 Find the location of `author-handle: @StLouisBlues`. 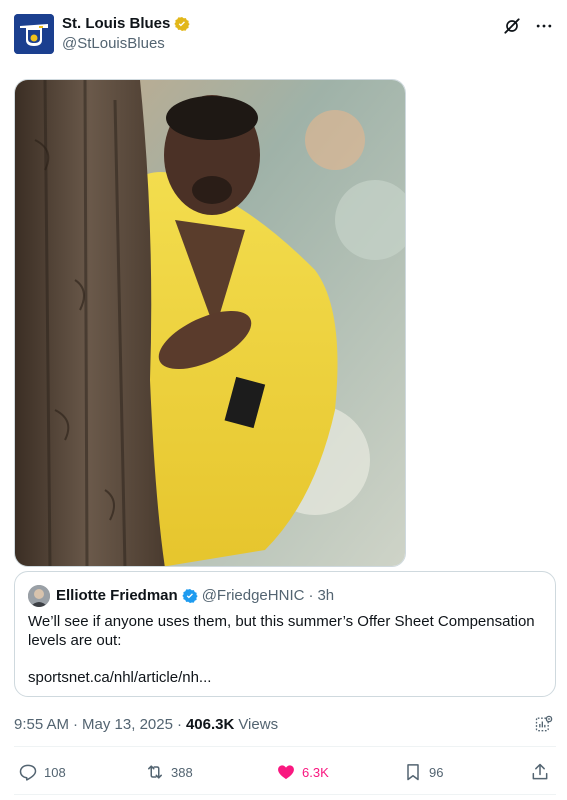

author-handle: @StLouisBlues is located at coordinates (113, 43).